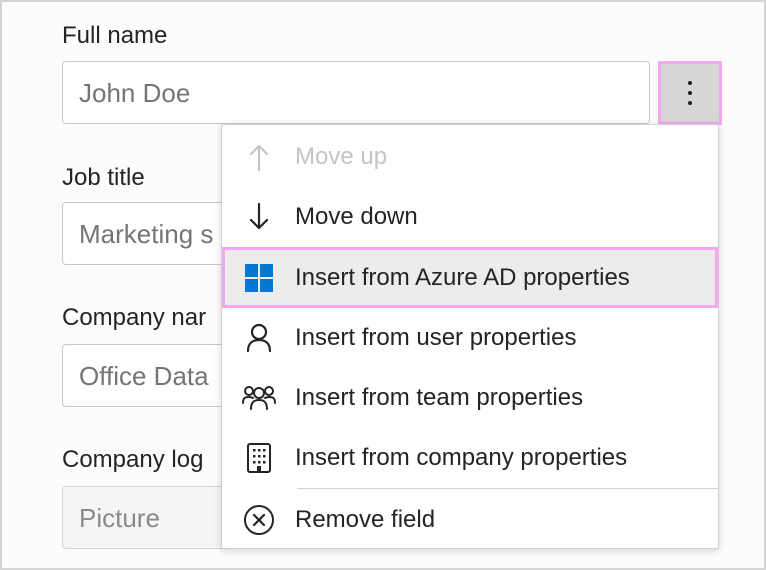 This screenshot has width=766, height=570. What do you see at coordinates (259, 338) in the screenshot?
I see `person-icon` at bounding box center [259, 338].